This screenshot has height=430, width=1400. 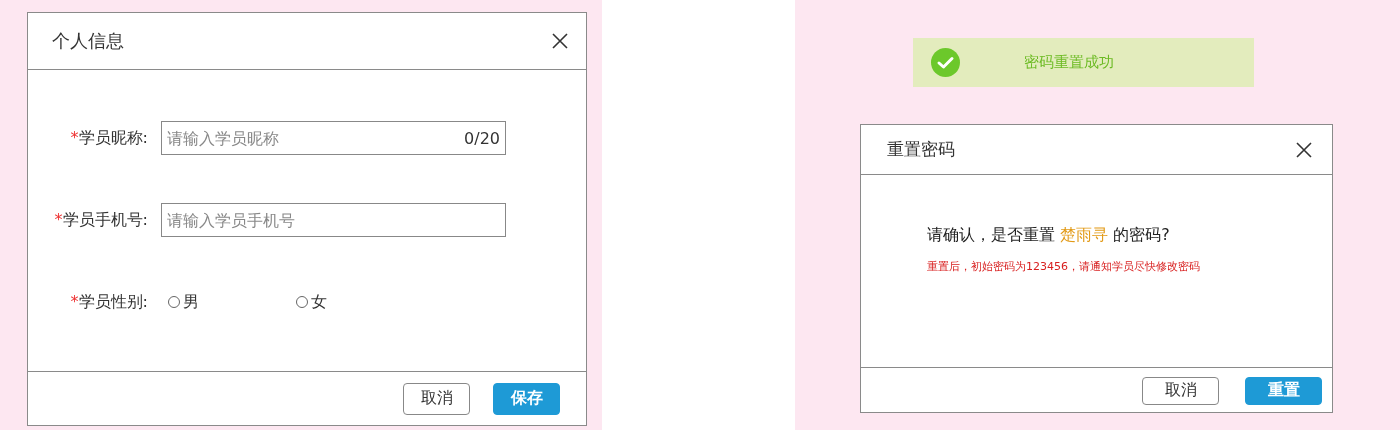 I want to click on confirm-message: 请确认，是否重置 楚雨寻 的密码?, so click(x=1048, y=234).